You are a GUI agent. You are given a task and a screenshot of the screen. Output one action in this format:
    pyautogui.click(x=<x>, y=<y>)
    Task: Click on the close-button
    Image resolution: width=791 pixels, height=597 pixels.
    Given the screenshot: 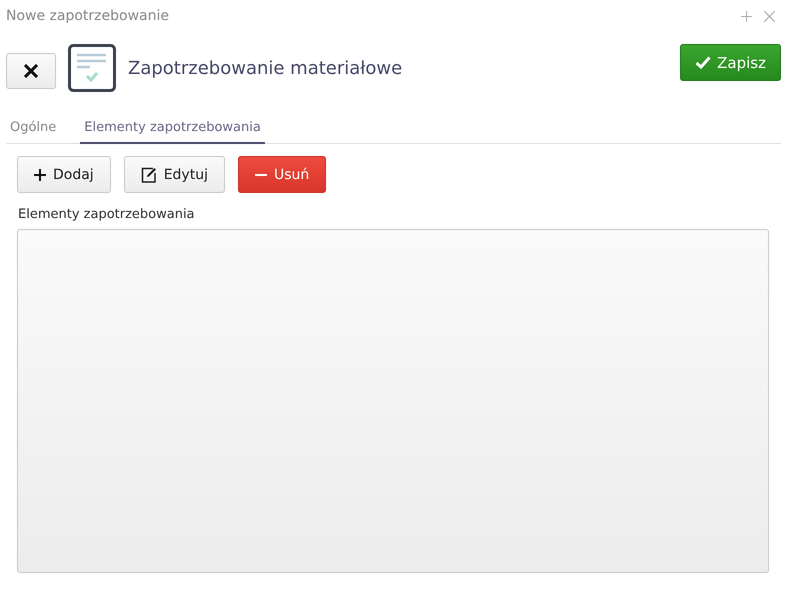 What is the action you would take?
    pyautogui.click(x=31, y=71)
    